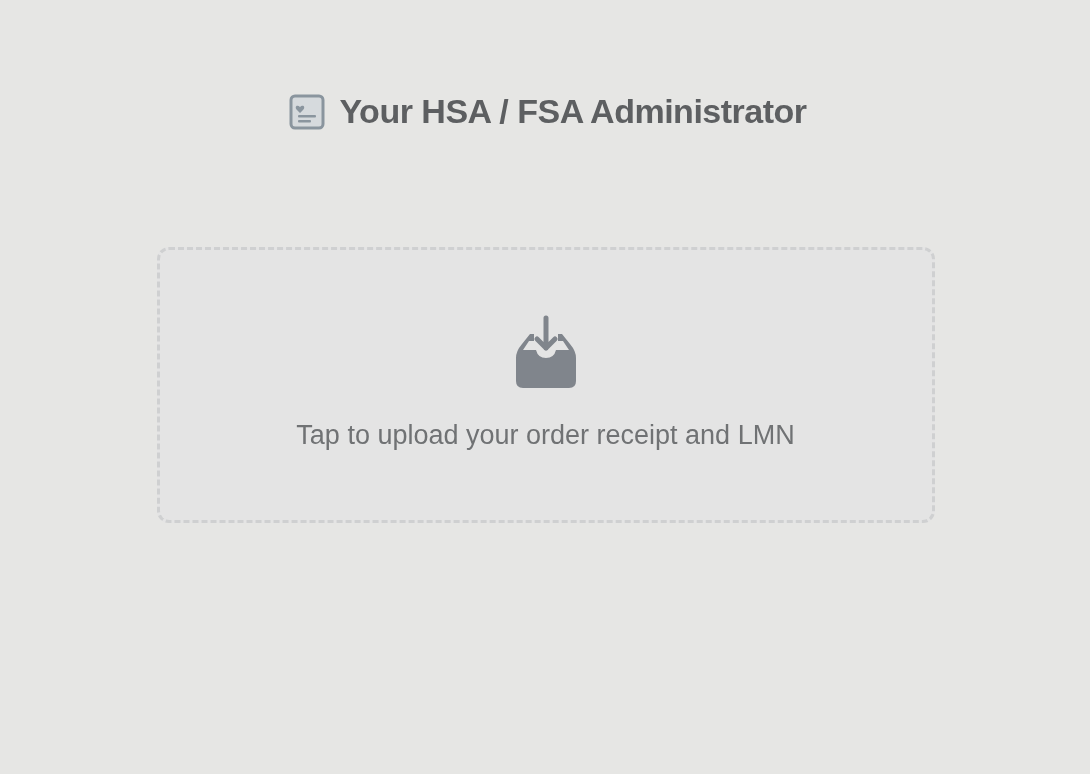 This screenshot has width=1090, height=774. Describe the element at coordinates (307, 111) in the screenshot. I see `card-icon` at that location.